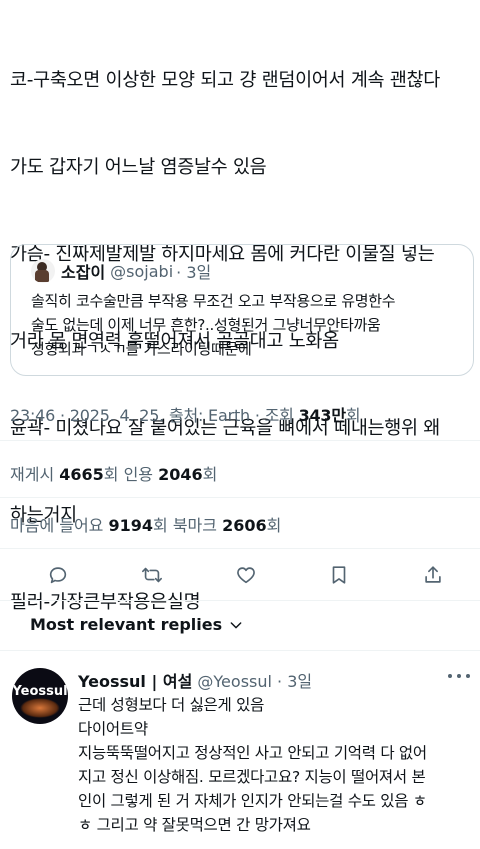 The width and height of the screenshot is (480, 849). I want to click on reply-line: 인이 그렇게 된 거 자체가 인지가 안되는걸 수도 있음 ㅎ, so click(252, 801).